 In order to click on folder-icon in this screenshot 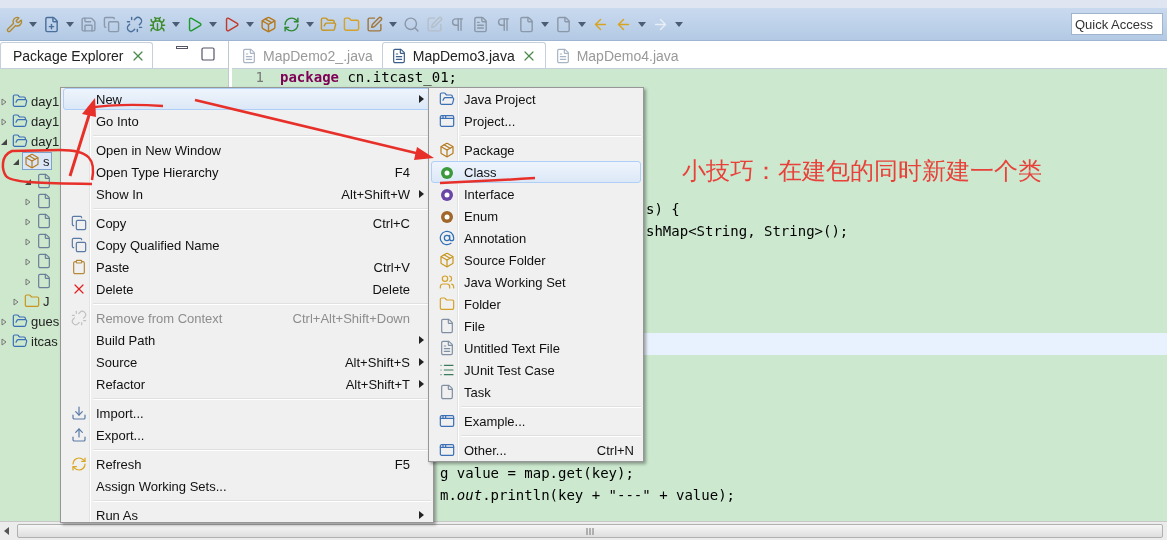, I will do `click(351, 24)`.